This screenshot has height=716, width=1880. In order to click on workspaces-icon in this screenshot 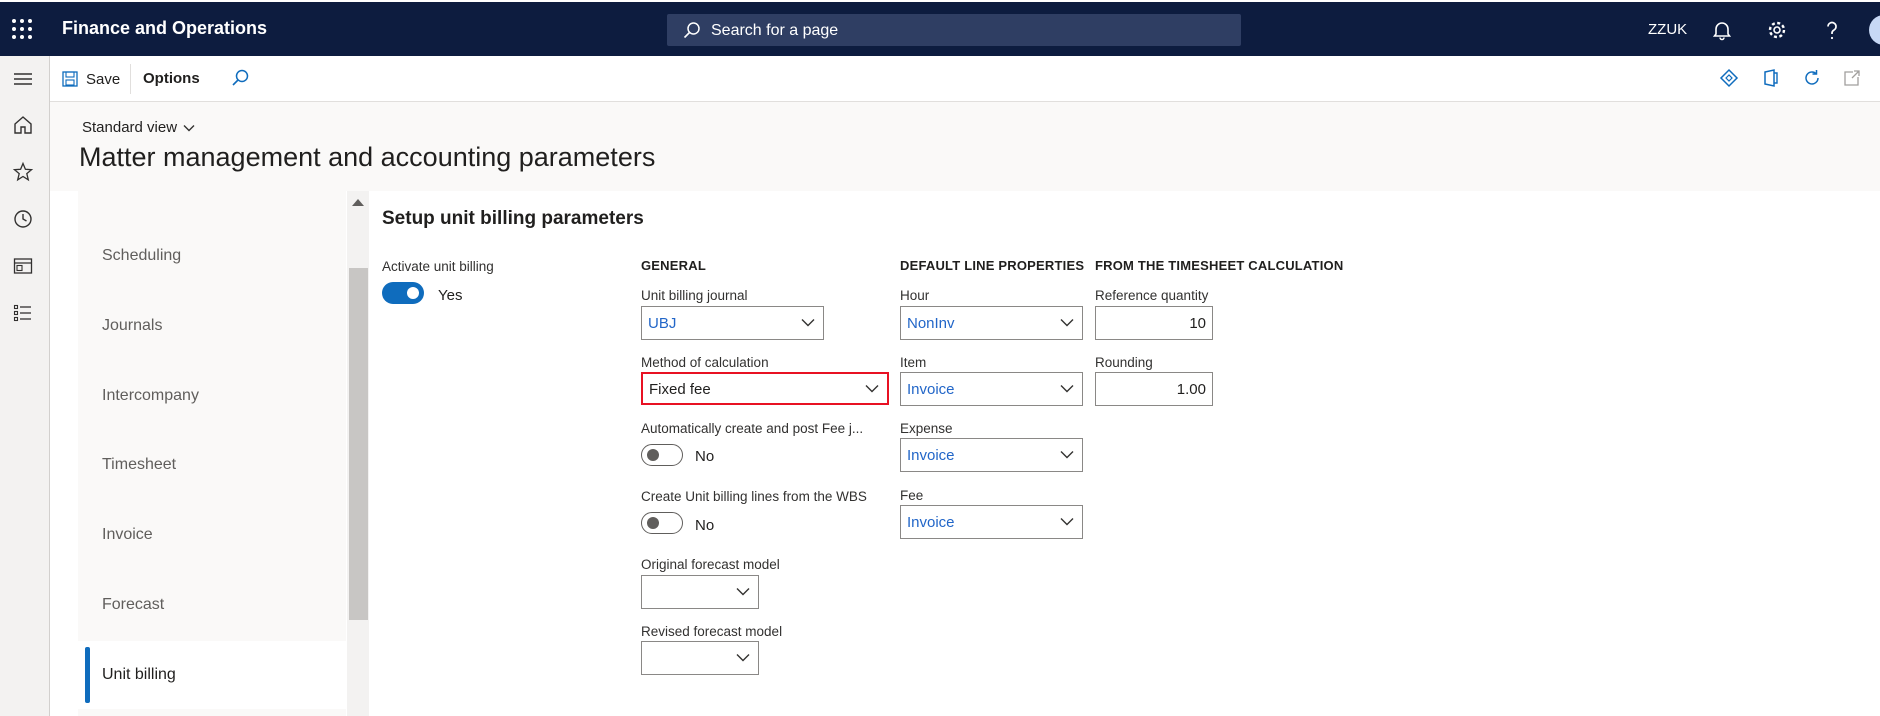, I will do `click(23, 266)`.